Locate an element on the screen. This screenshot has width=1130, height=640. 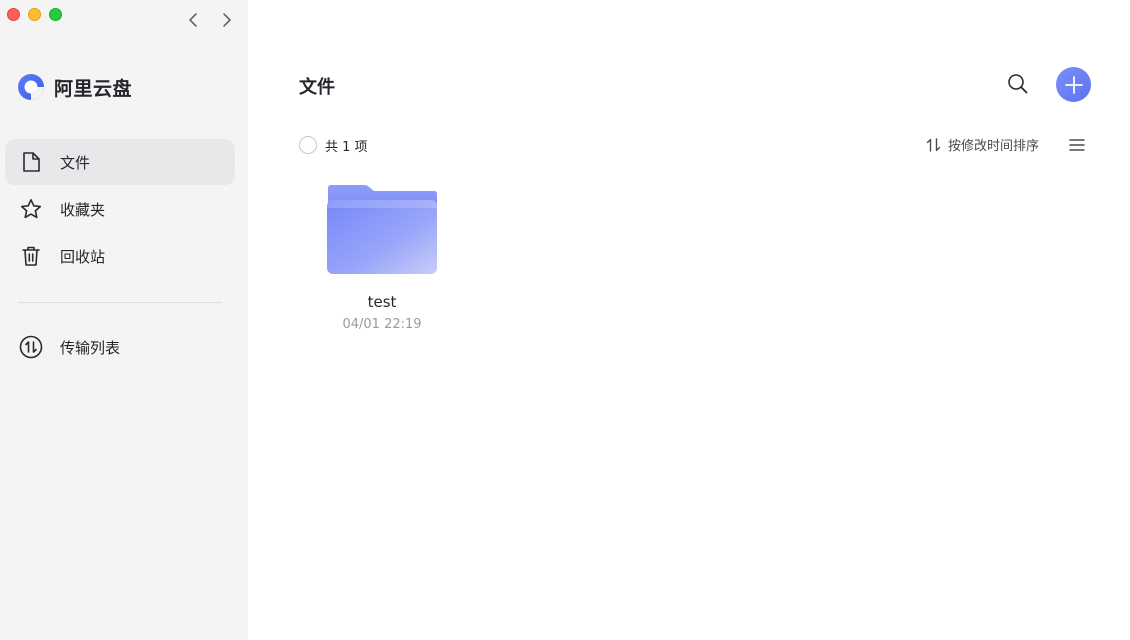
sidebar-transfer-section: 传输列表 is located at coordinates (120, 347).